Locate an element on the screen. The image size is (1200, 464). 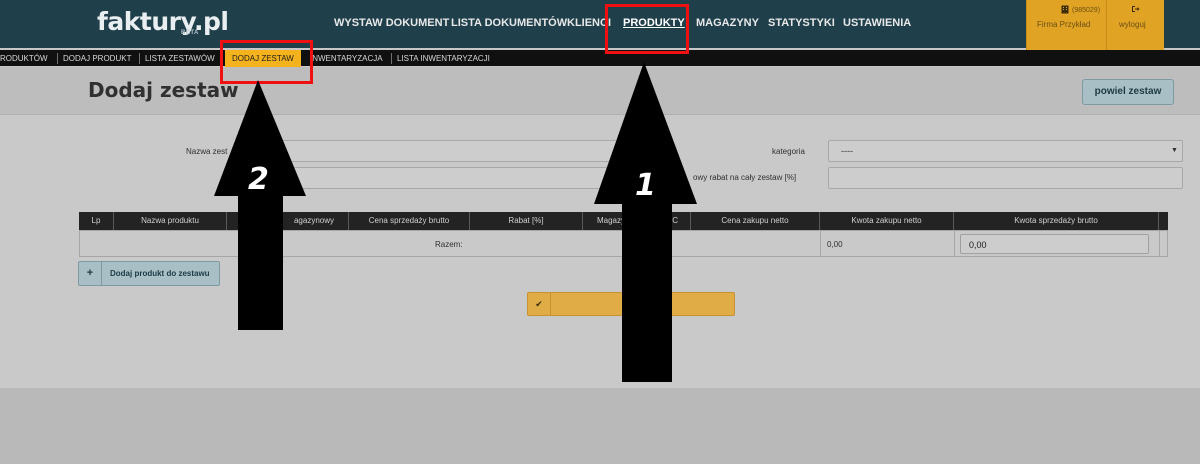
arrow-number-2: 2 is located at coordinates (258, 179).